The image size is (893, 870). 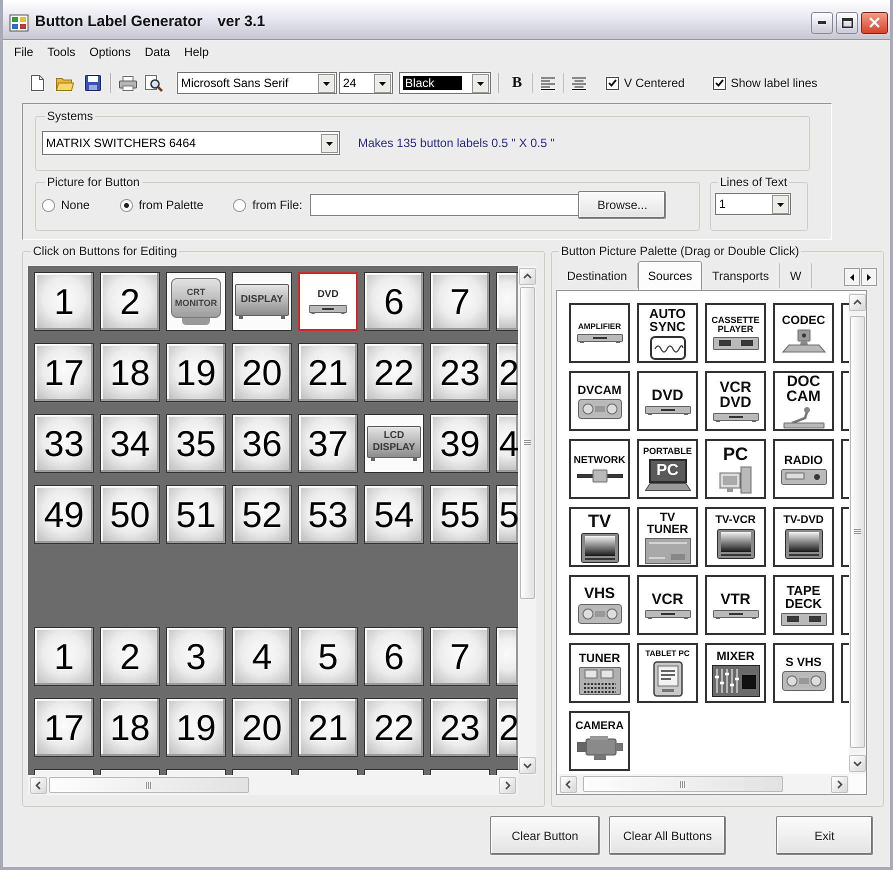 I want to click on label-button: 51, so click(x=196, y=514).